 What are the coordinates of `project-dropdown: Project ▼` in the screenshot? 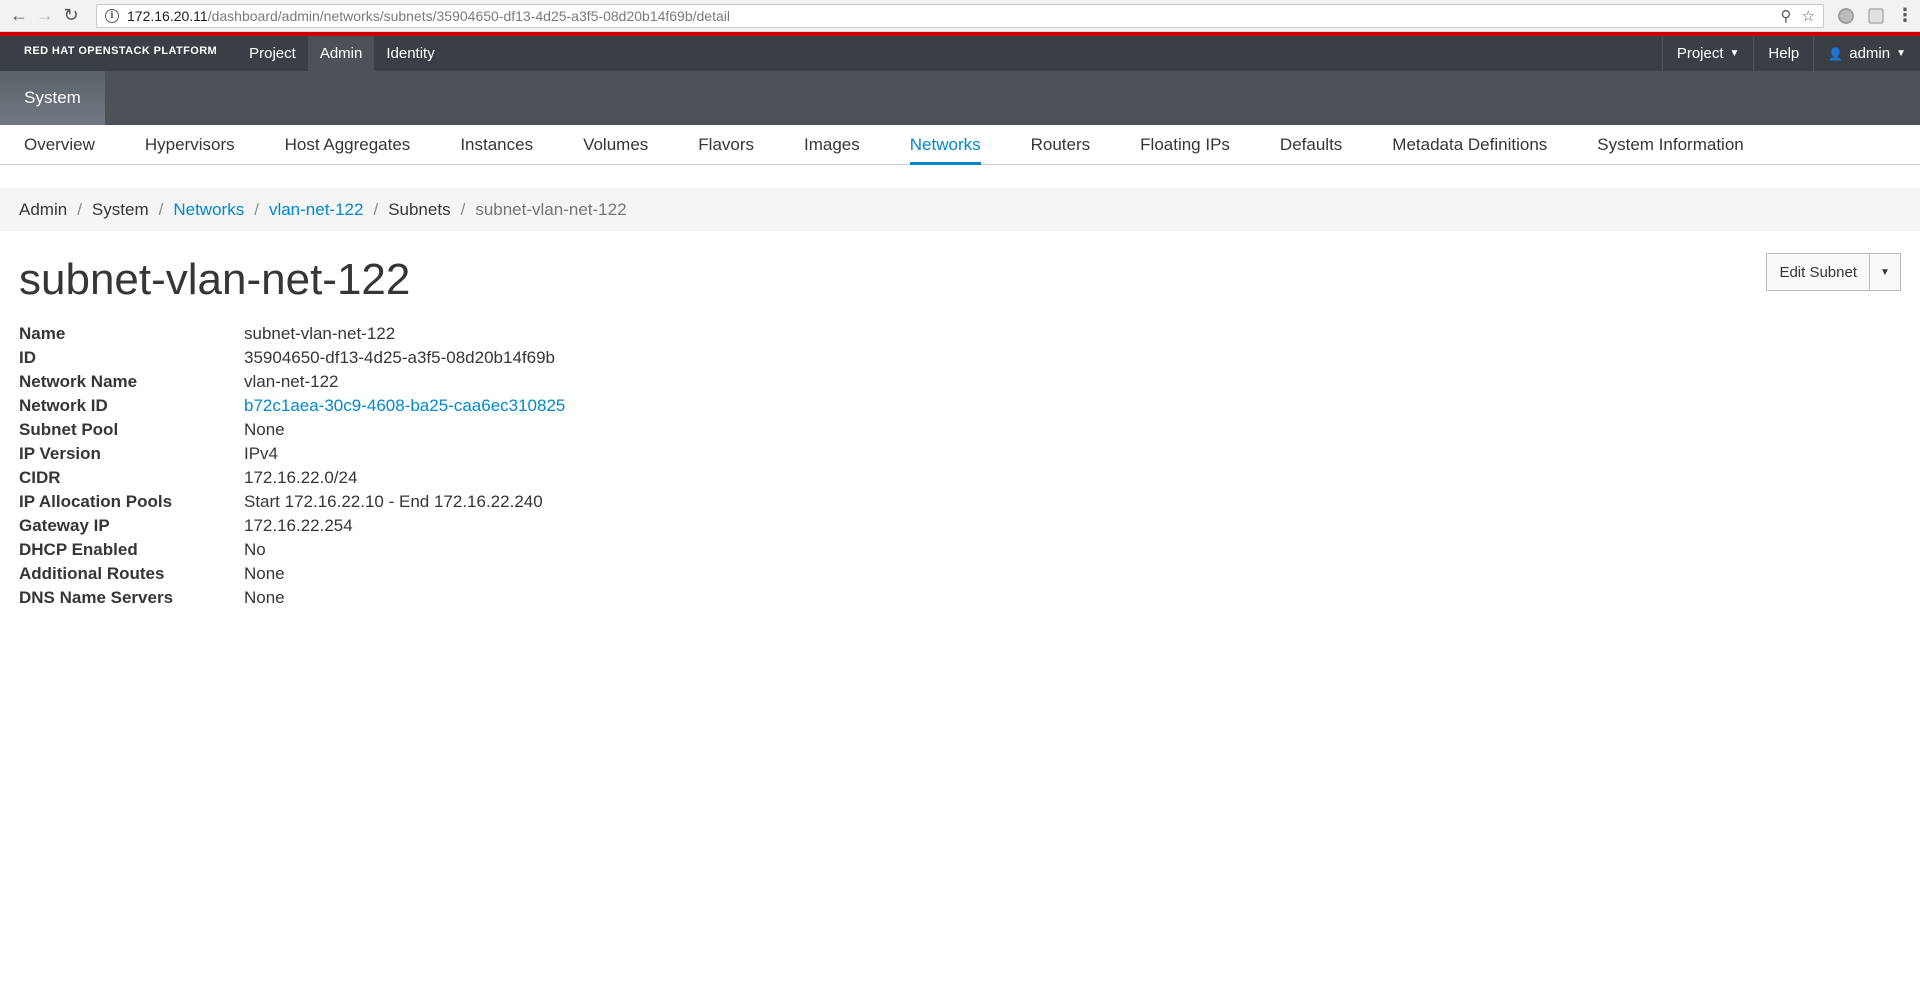 It's located at (1707, 53).